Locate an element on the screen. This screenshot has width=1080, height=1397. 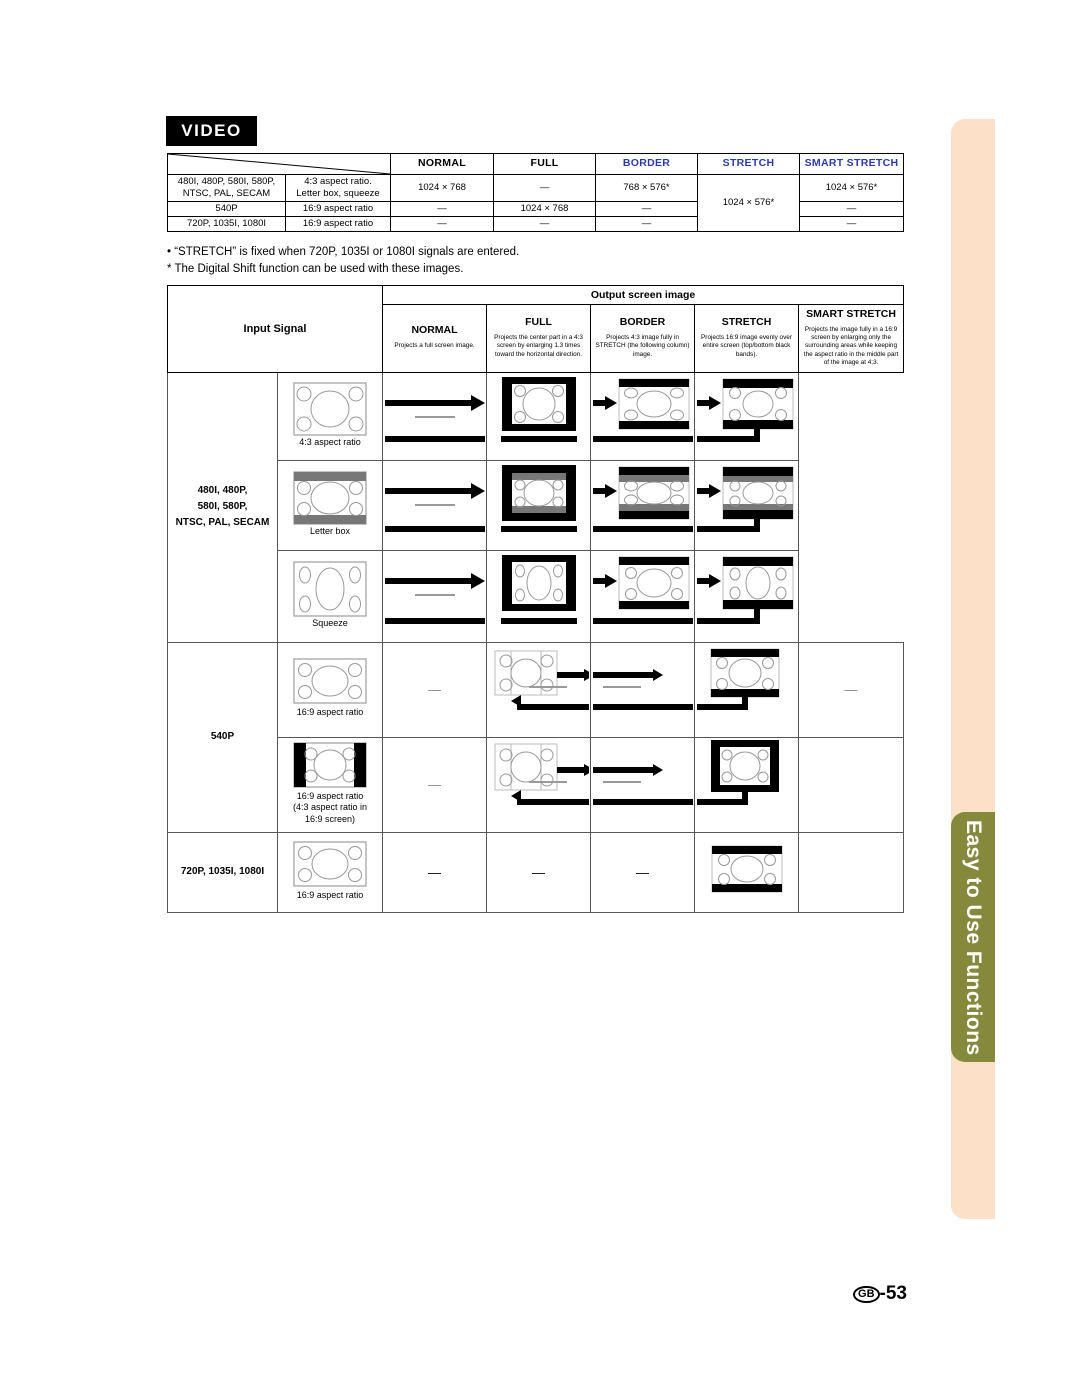
input-caption-1: 4:3 aspect ratio is located at coordinates (330, 441).